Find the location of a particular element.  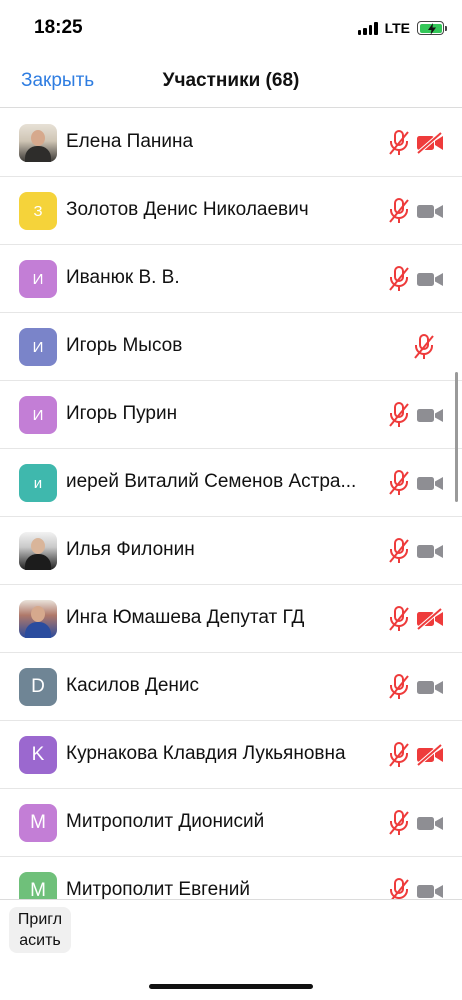

participant-name: Иванюк В. В. is located at coordinates (123, 277).